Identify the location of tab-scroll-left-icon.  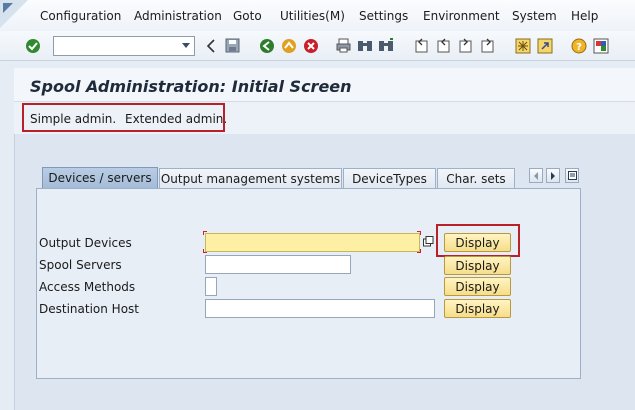
(536, 175).